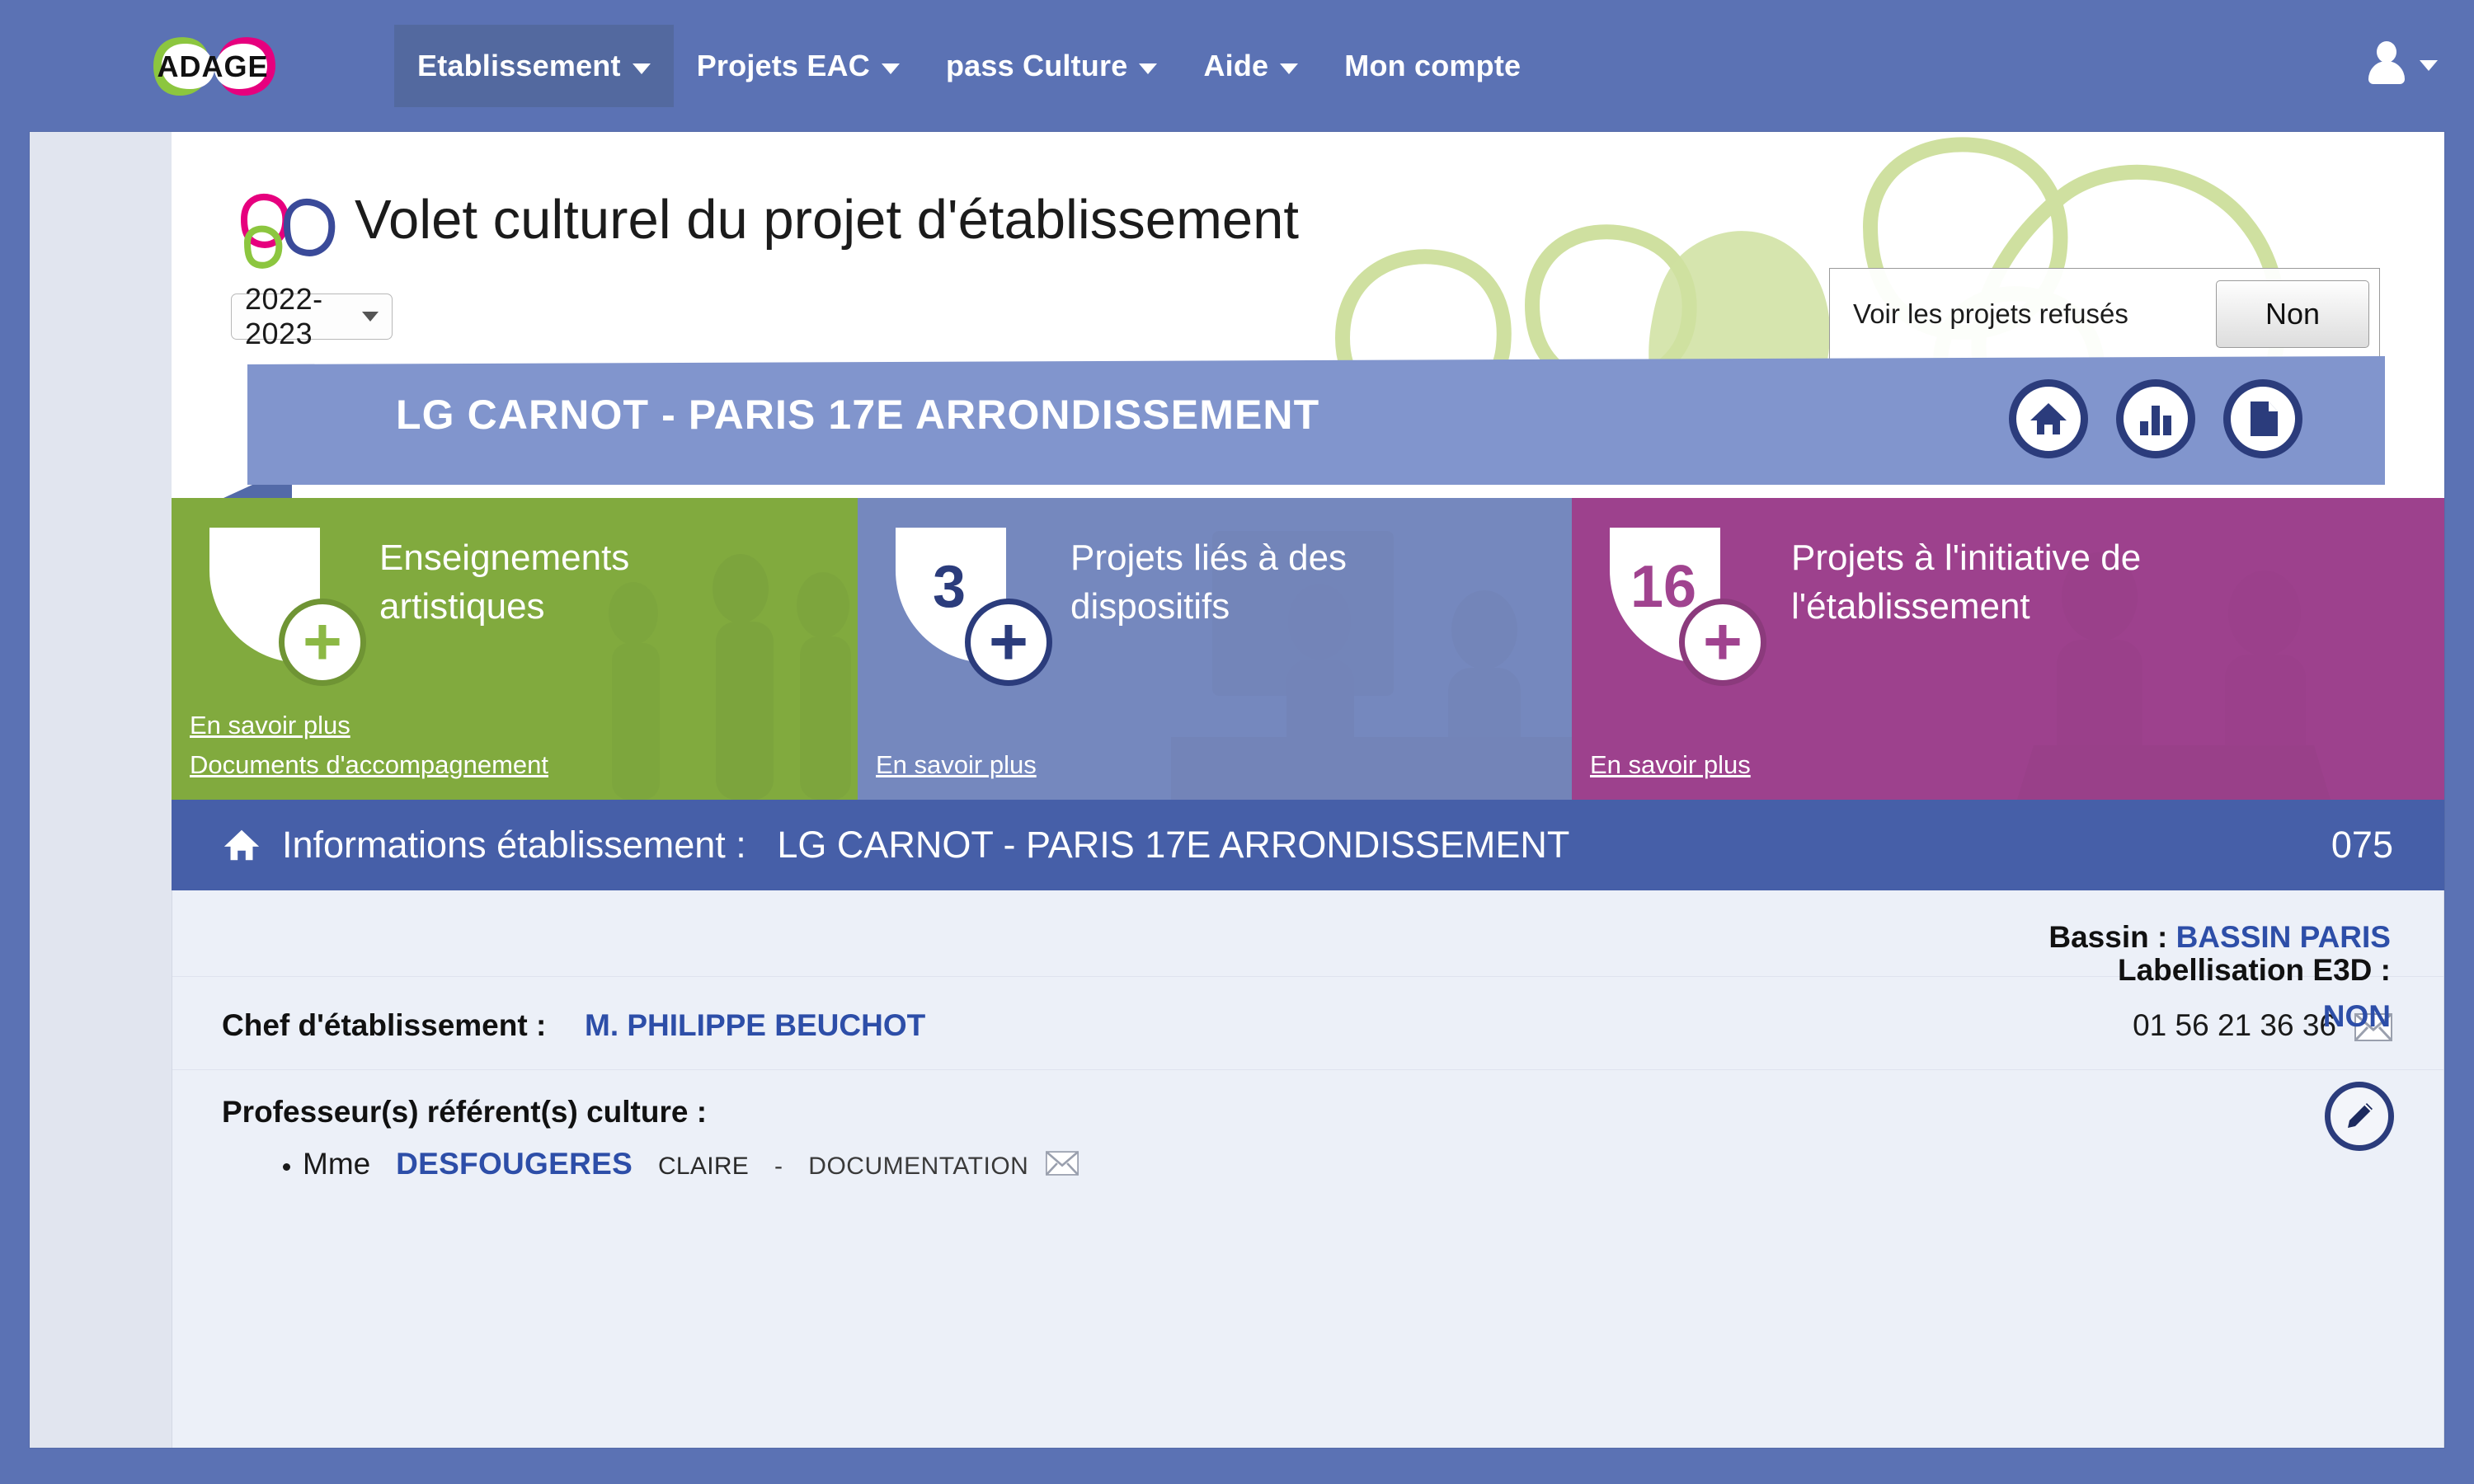  I want to click on nav-item-label: Mon compte, so click(1433, 65).